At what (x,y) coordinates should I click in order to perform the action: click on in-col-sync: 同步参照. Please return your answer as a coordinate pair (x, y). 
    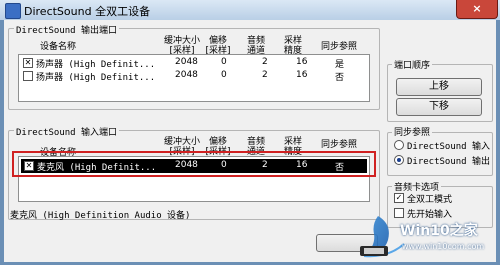
    Looking at the image, I should click on (338, 145).